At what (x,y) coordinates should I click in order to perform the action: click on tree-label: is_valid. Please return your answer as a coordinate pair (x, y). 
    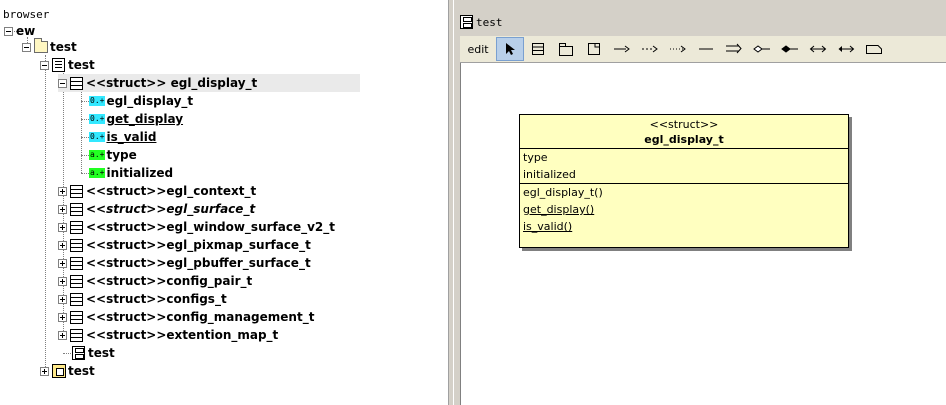
    Looking at the image, I should click on (131, 137).